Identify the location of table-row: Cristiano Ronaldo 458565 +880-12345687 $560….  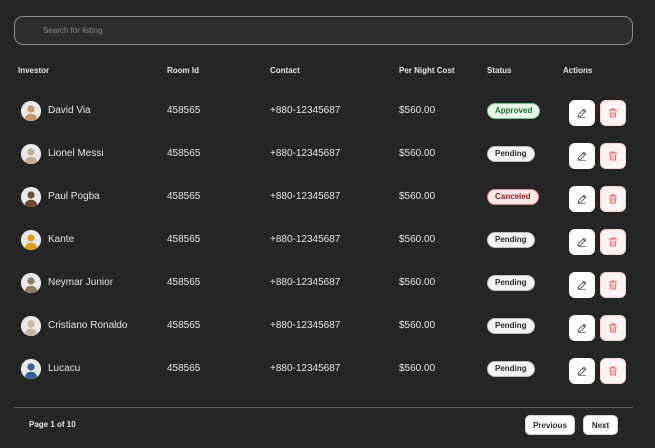
(327, 326).